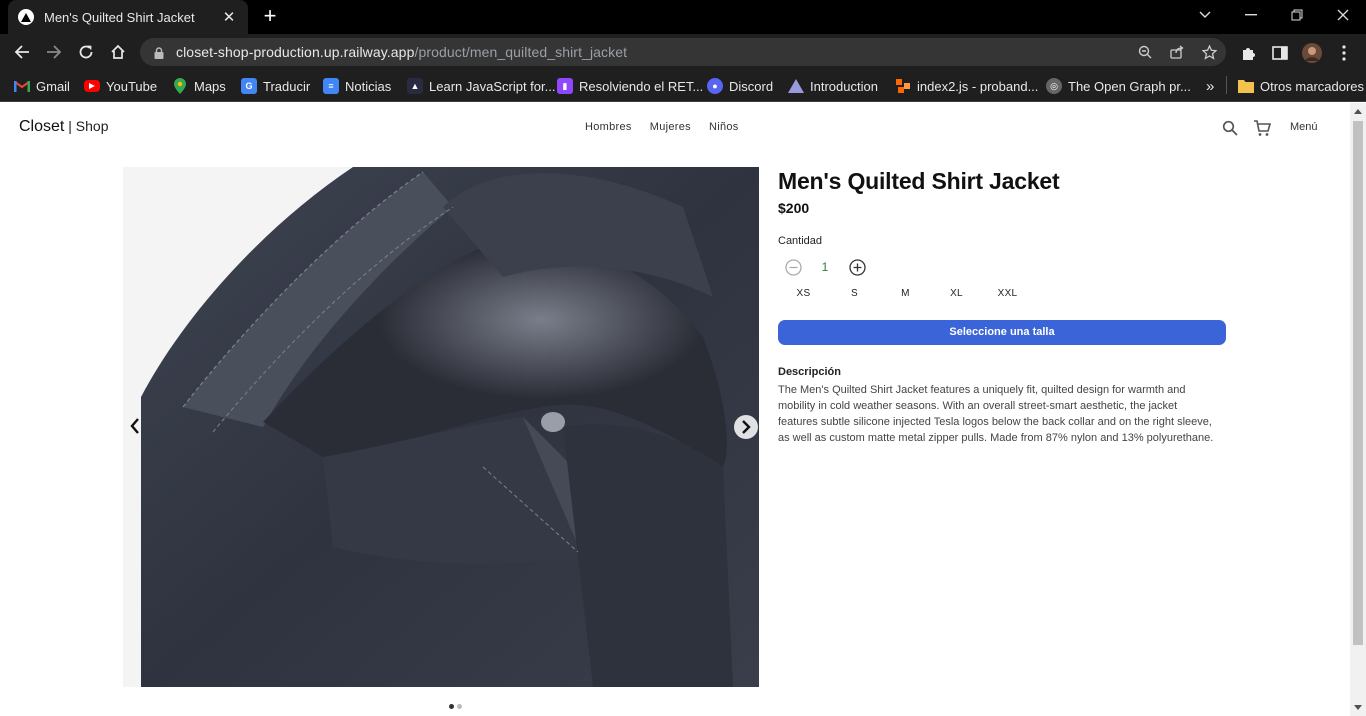 The image size is (1366, 716). What do you see at coordinates (1230, 128) in the screenshot?
I see `search-icon` at bounding box center [1230, 128].